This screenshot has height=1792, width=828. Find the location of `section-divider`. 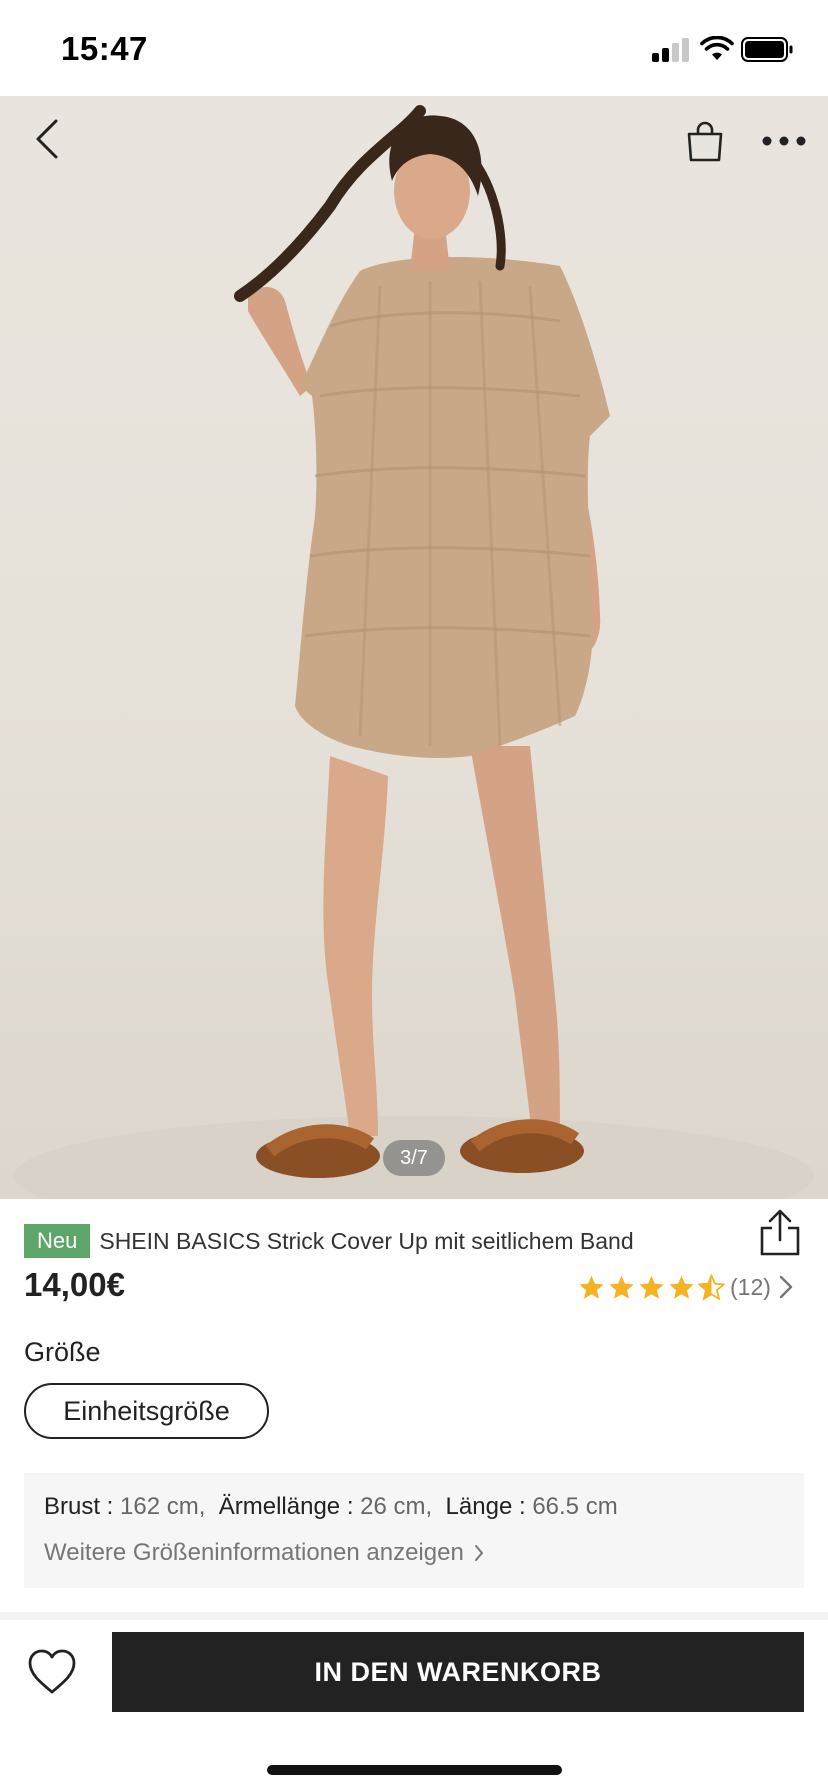

section-divider is located at coordinates (414, 1616).